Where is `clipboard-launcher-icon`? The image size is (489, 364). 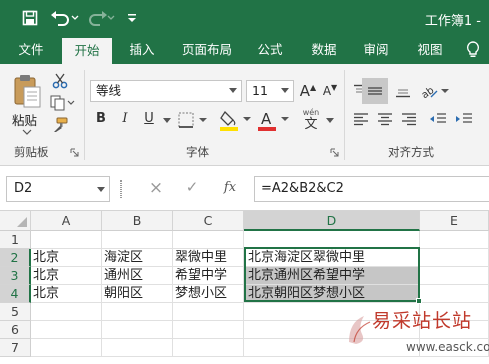
clipboard-launcher-icon is located at coordinates (74, 152).